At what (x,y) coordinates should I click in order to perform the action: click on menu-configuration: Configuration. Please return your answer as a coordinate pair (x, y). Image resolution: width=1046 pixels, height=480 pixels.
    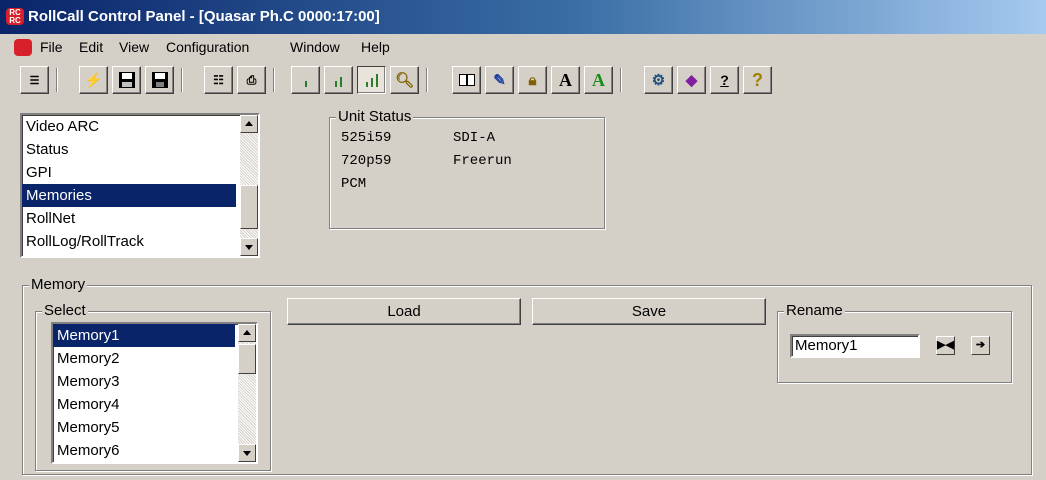
    Looking at the image, I should click on (207, 47).